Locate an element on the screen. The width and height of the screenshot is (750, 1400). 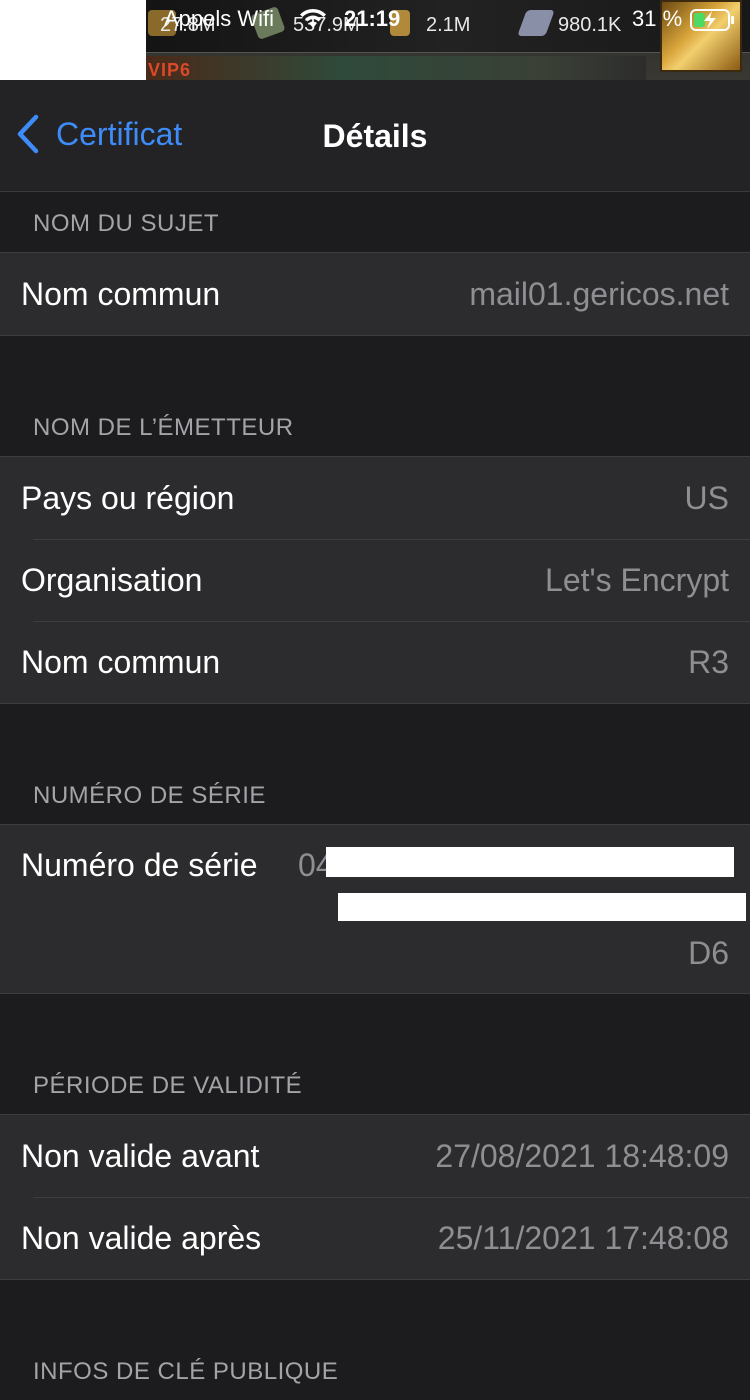
list-item: Nom commun mail01.gericos.net is located at coordinates (375, 294).